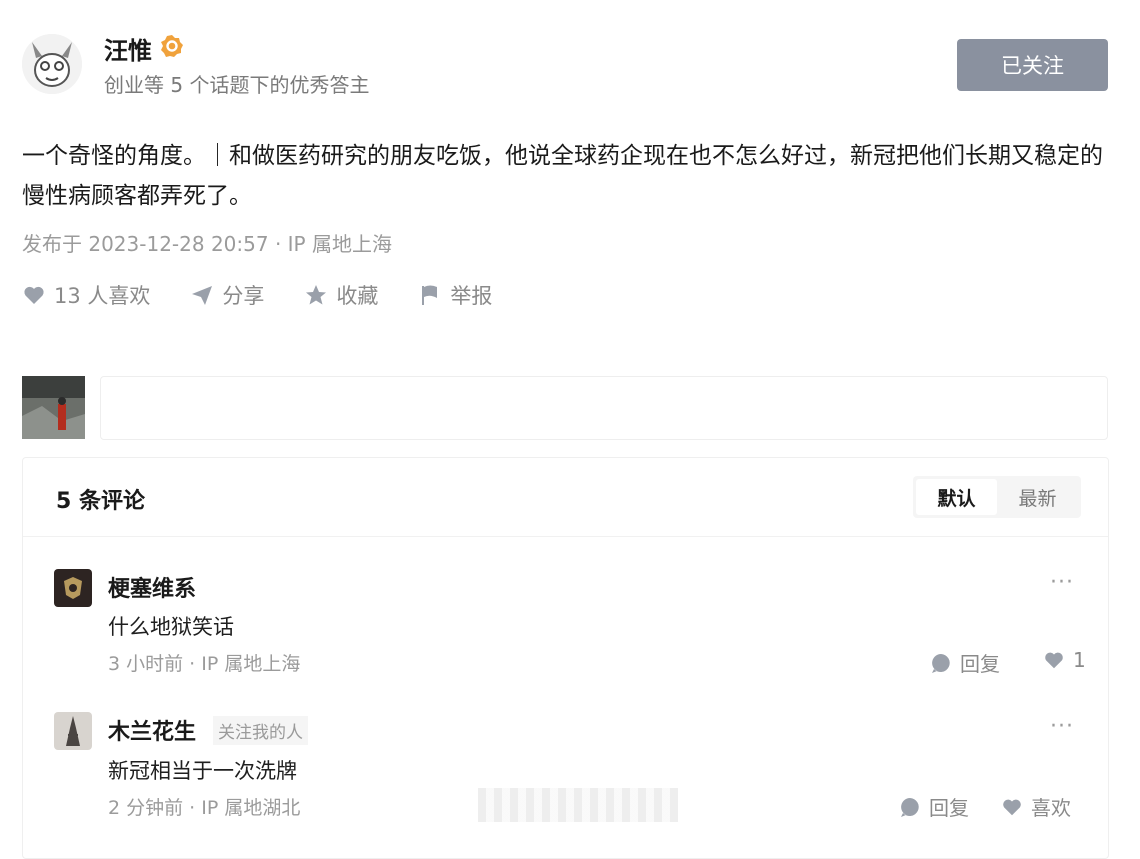 This screenshot has width=1140, height=859. I want to click on report-label: 举报, so click(471, 296).